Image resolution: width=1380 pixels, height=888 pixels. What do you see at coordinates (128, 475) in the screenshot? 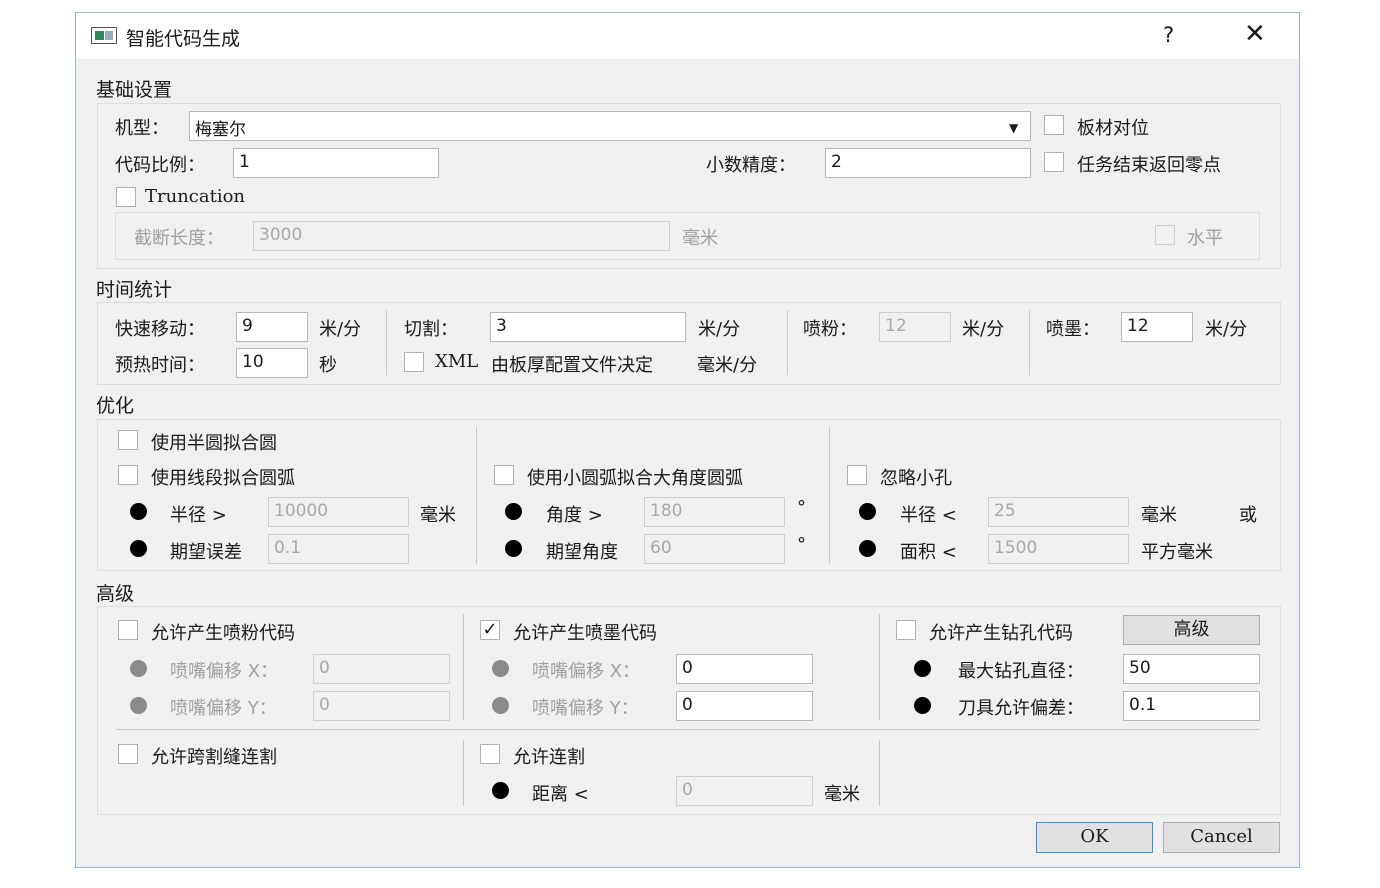
I see `segment-arc-checkbox` at bounding box center [128, 475].